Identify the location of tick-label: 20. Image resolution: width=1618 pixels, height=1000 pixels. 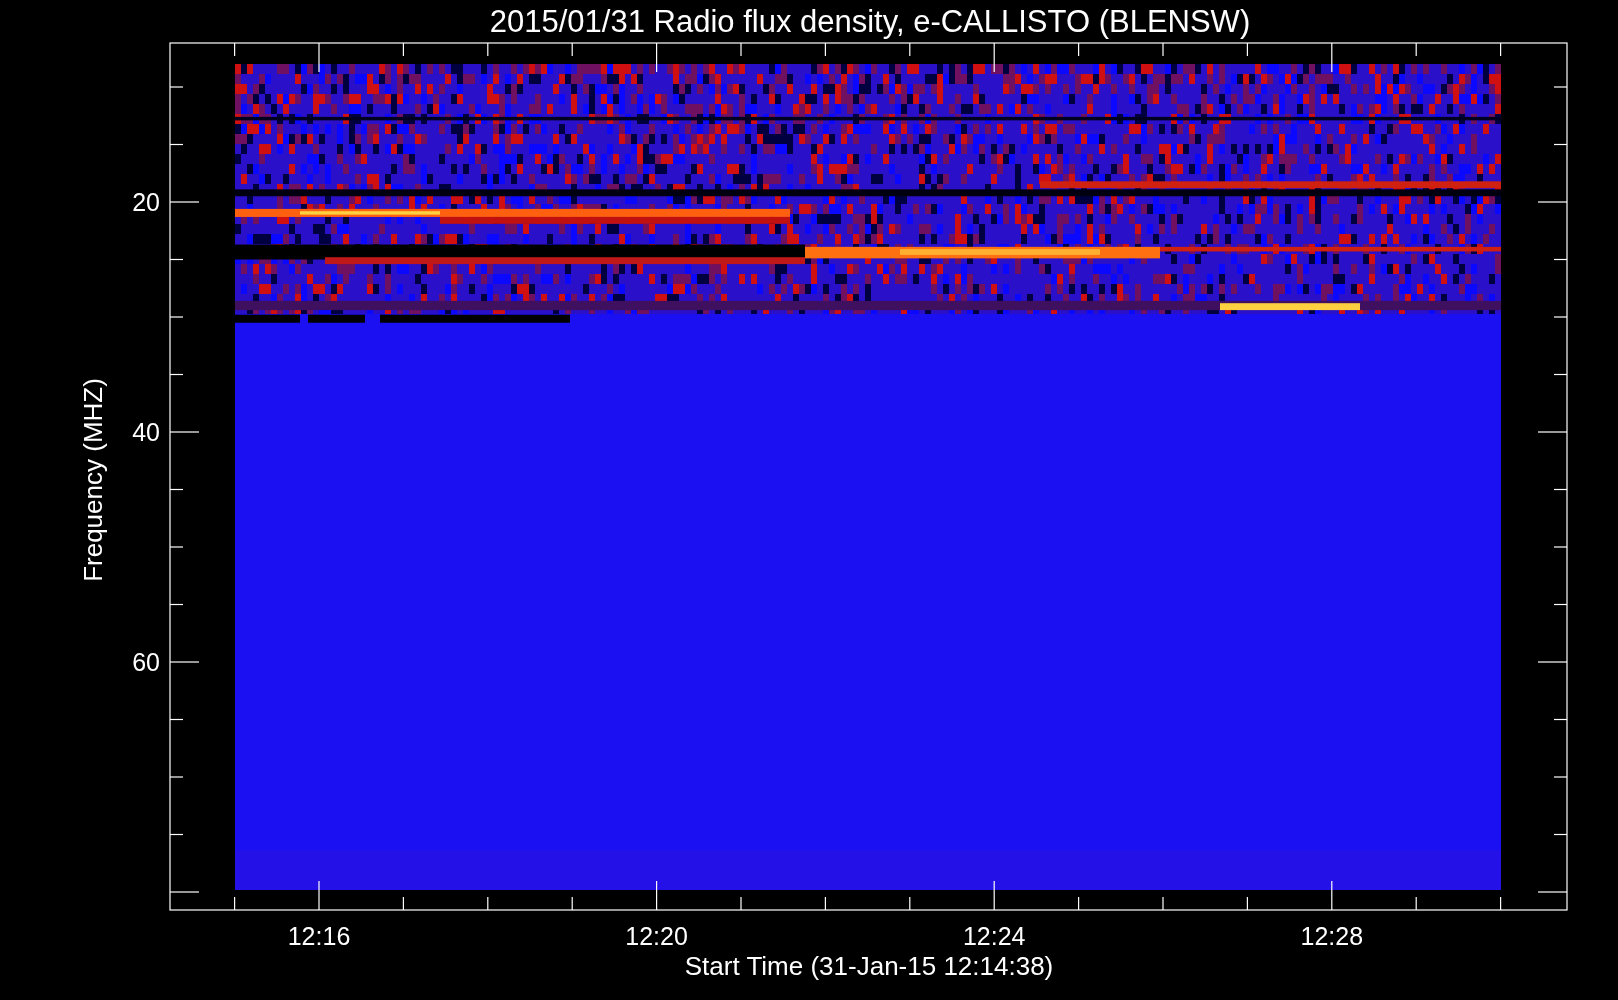
(146, 202).